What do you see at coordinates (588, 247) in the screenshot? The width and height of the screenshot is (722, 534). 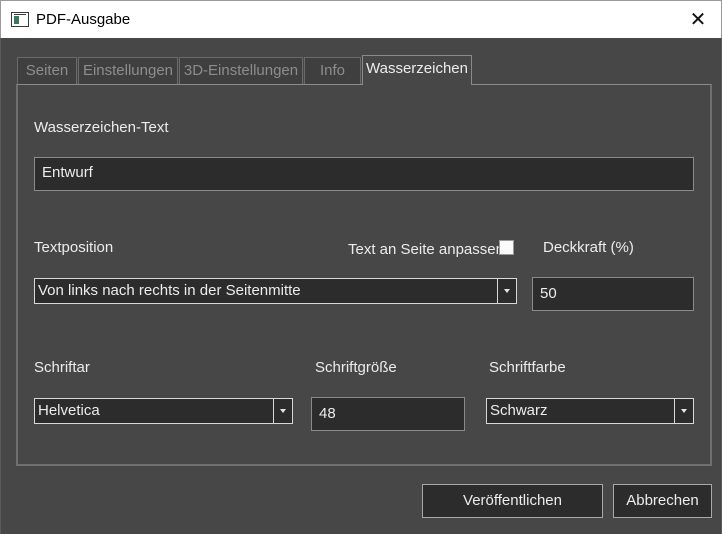 I see `opacity-label: Deckkraft (%)` at bounding box center [588, 247].